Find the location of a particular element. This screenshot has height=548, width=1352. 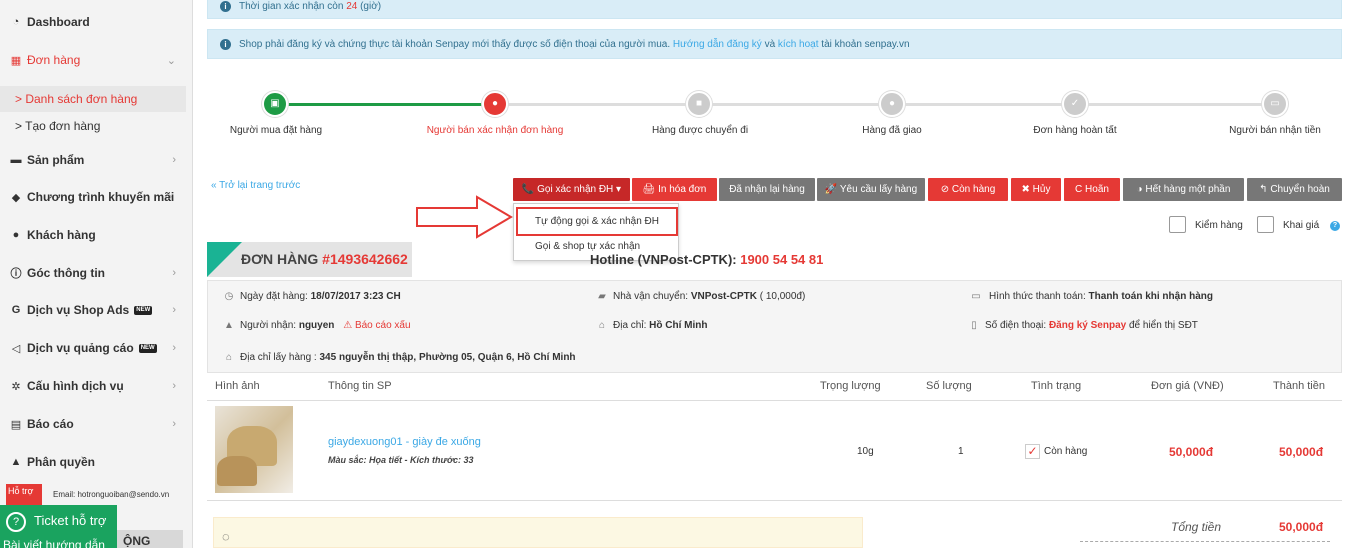

total-value: 50,000đ is located at coordinates (1301, 527).